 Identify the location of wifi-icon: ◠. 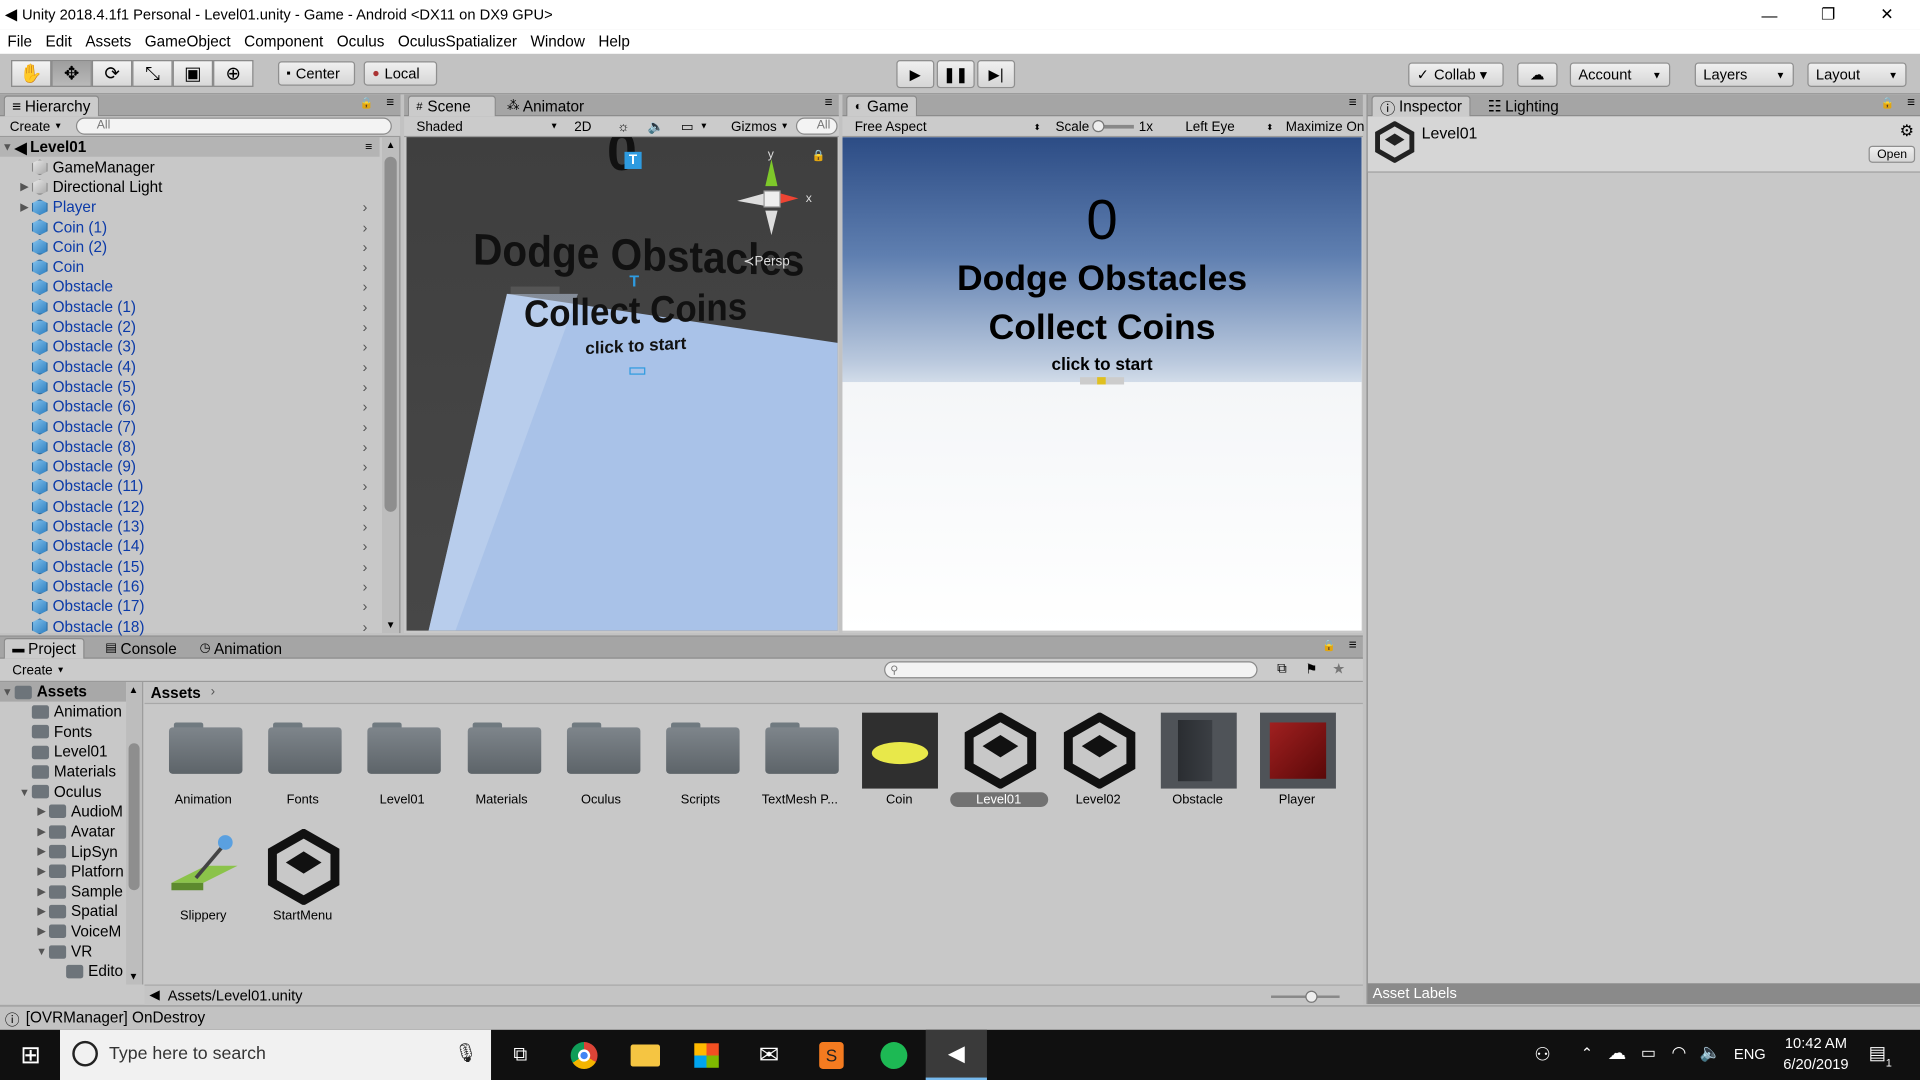
(1678, 1052).